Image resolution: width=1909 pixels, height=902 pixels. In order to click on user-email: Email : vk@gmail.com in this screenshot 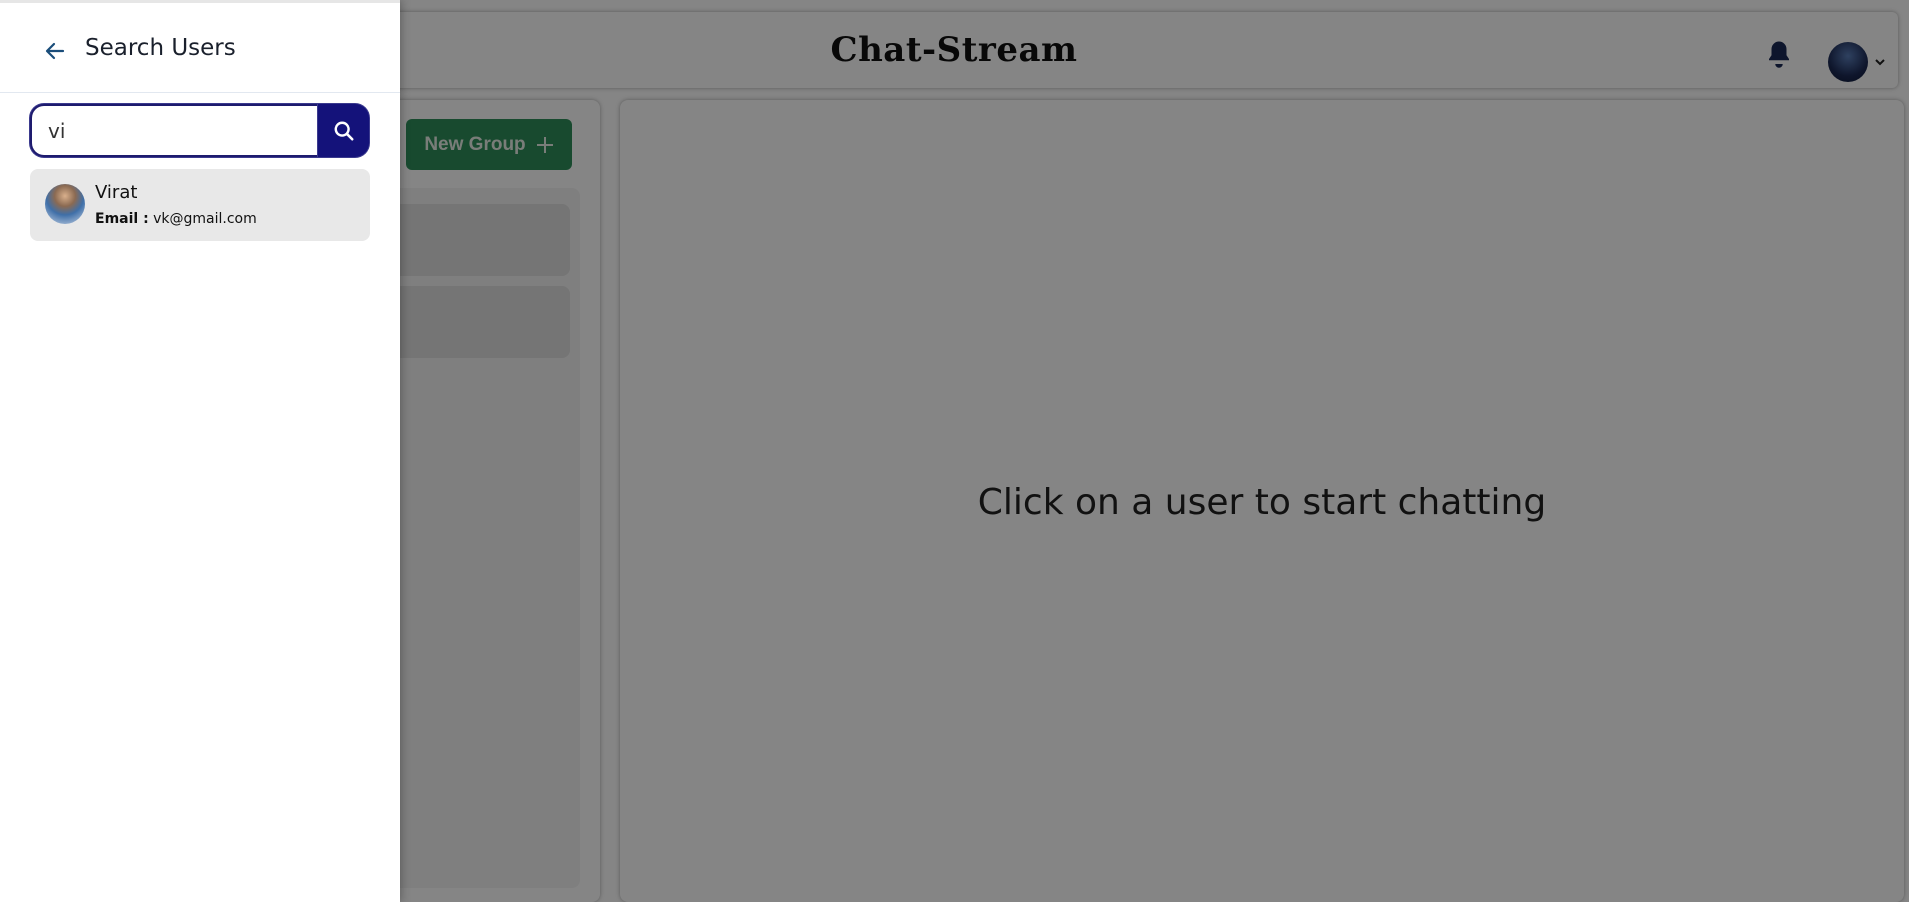, I will do `click(176, 219)`.